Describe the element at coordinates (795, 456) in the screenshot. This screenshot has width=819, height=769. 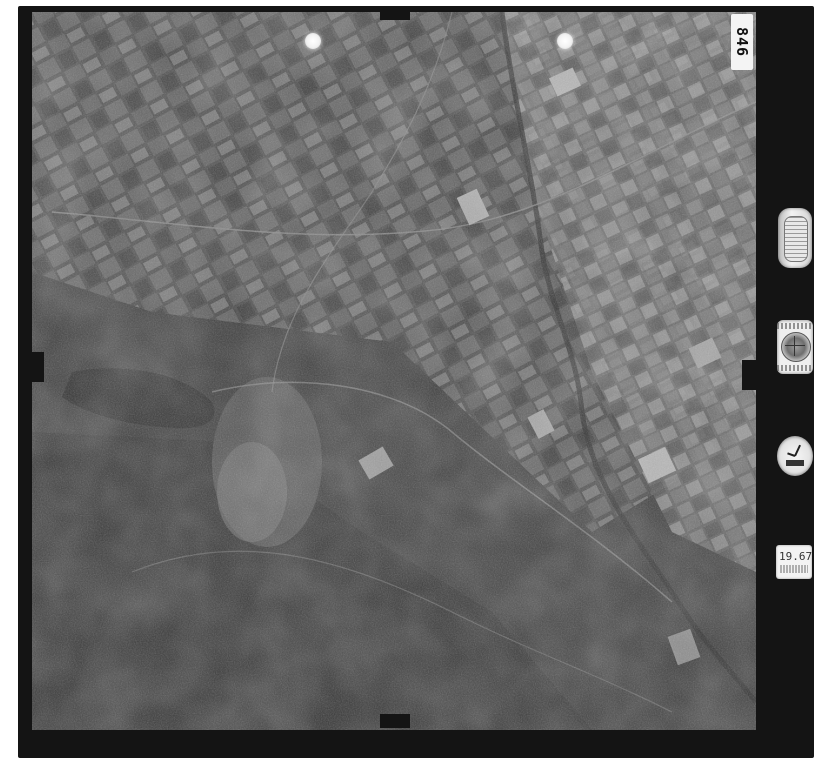
I see `clock-icon` at that location.